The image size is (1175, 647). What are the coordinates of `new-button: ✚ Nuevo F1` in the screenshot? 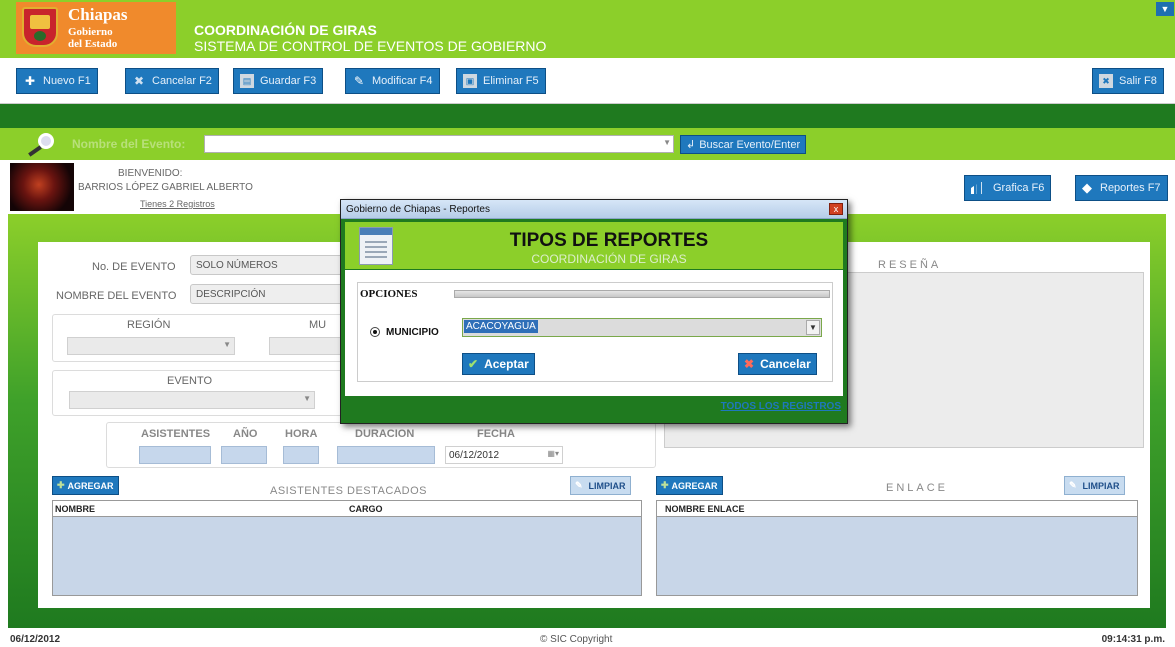 It's located at (57, 81).